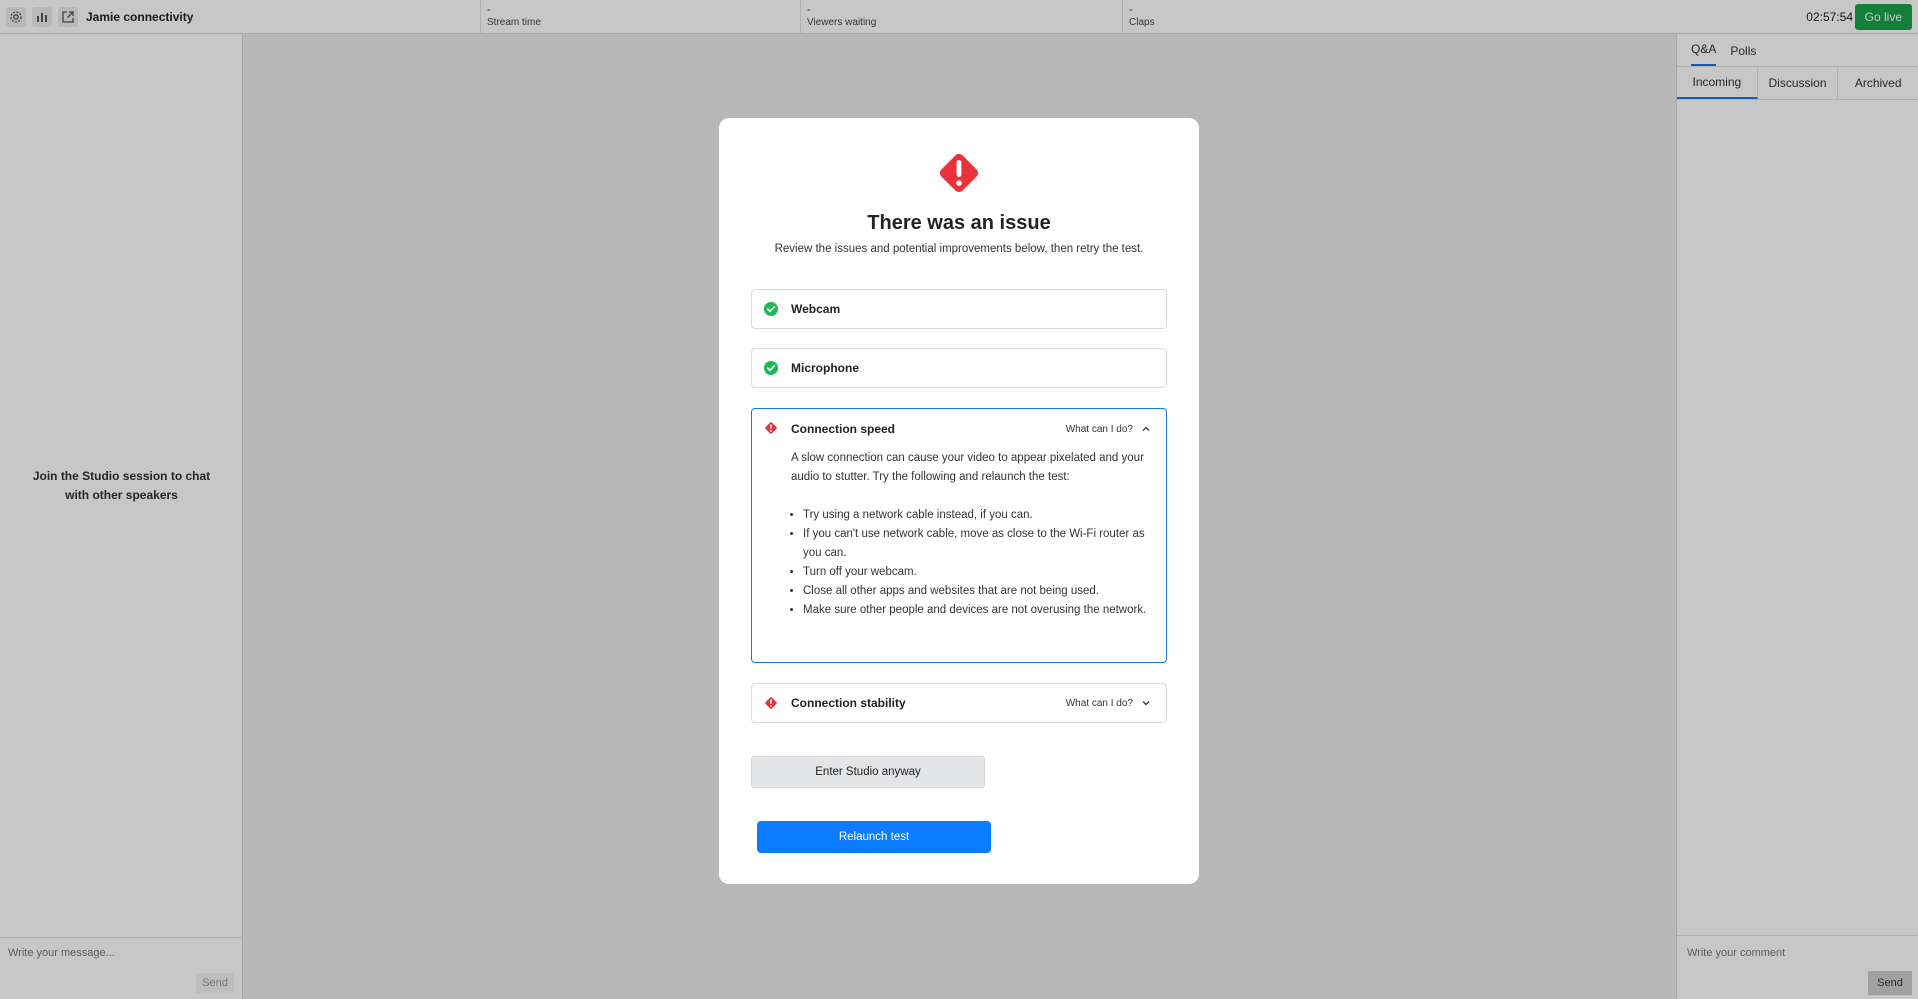 This screenshot has height=999, width=1918. I want to click on chevron-up-icon, so click(1146, 428).